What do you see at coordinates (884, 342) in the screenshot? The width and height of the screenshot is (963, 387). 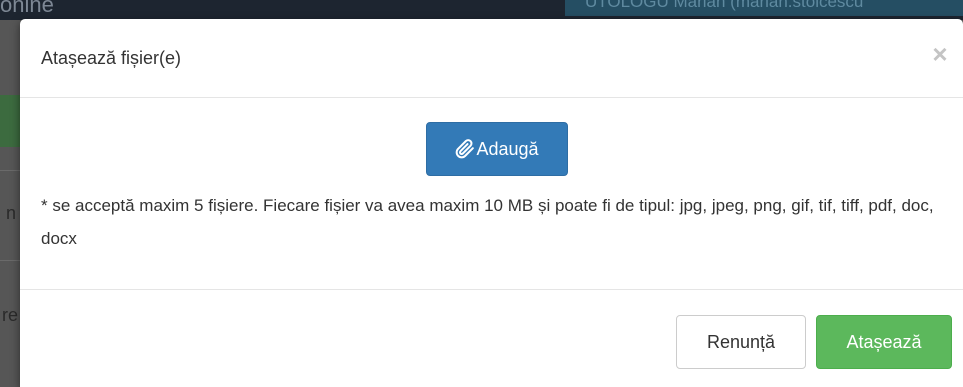 I see `attach-button: Atașează` at bounding box center [884, 342].